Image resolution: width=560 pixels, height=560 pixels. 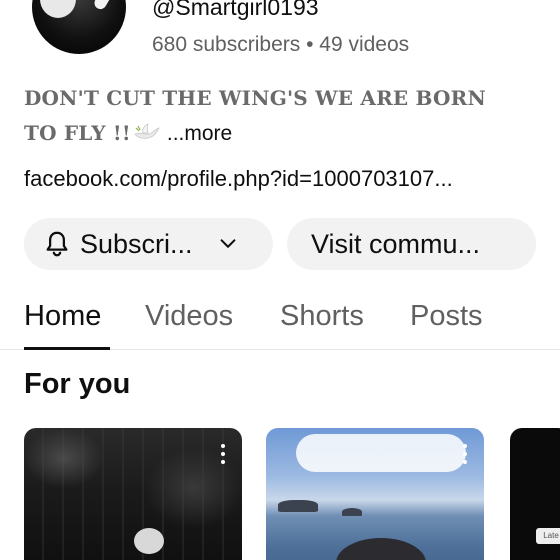 I want to click on channel-avatar, so click(x=79, y=27).